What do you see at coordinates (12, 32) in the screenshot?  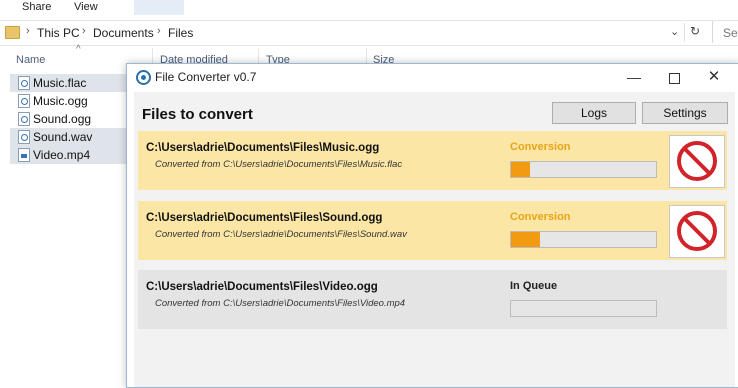 I see `folder-icon` at bounding box center [12, 32].